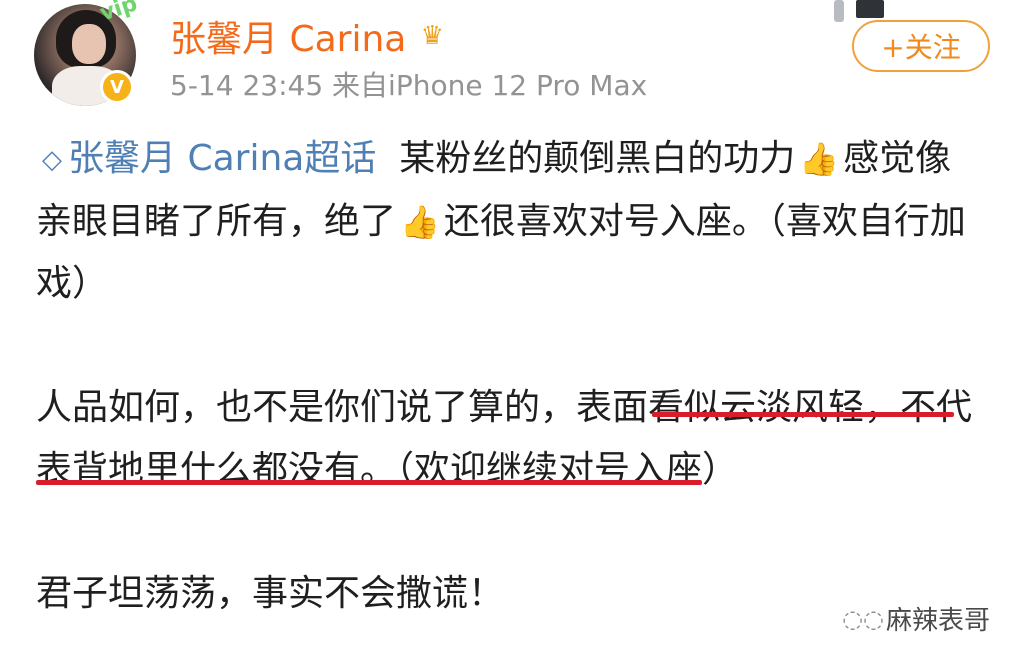  What do you see at coordinates (409, 85) in the screenshot?
I see `post-meta: 5-14 23:45 来自iPhone 12 Pro Max` at bounding box center [409, 85].